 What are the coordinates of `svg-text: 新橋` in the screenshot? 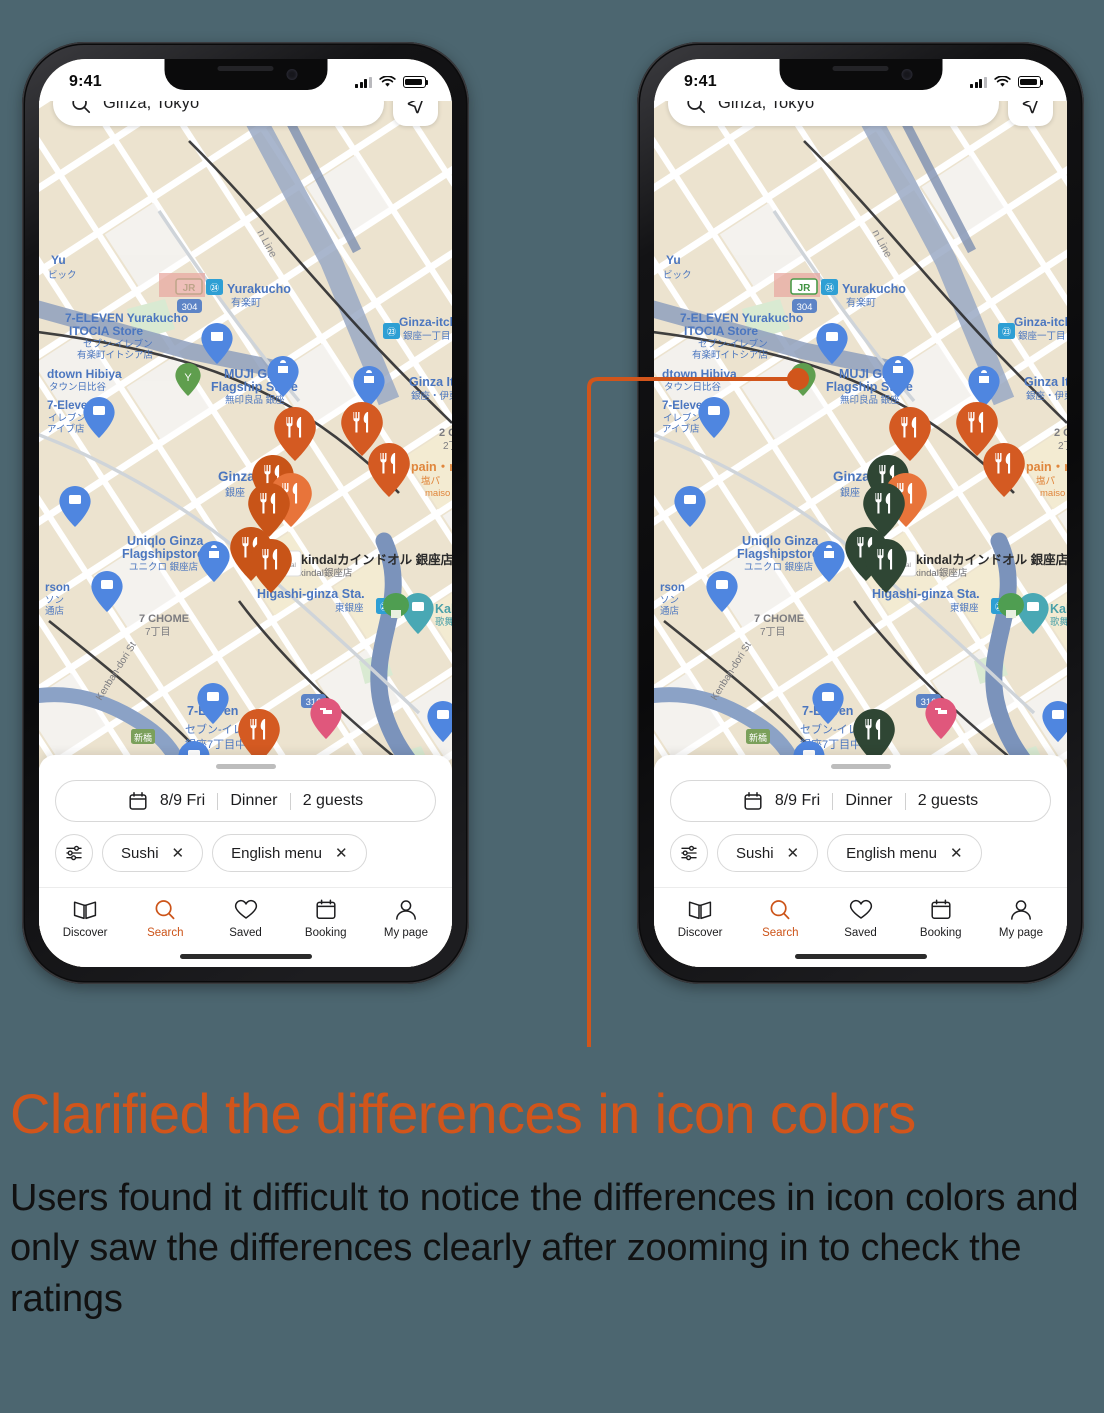 It's located at (143, 737).